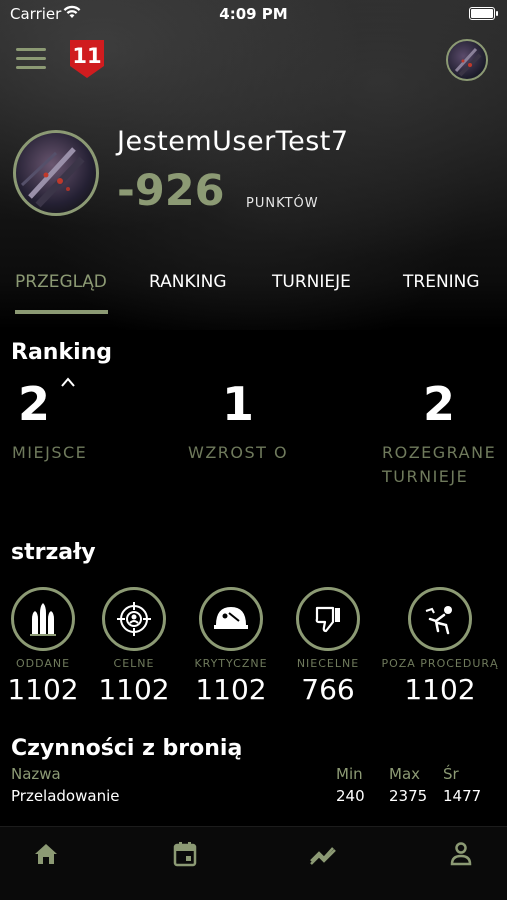 The height and width of the screenshot is (900, 507). I want to click on ops-row-avg: 1477, so click(462, 796).